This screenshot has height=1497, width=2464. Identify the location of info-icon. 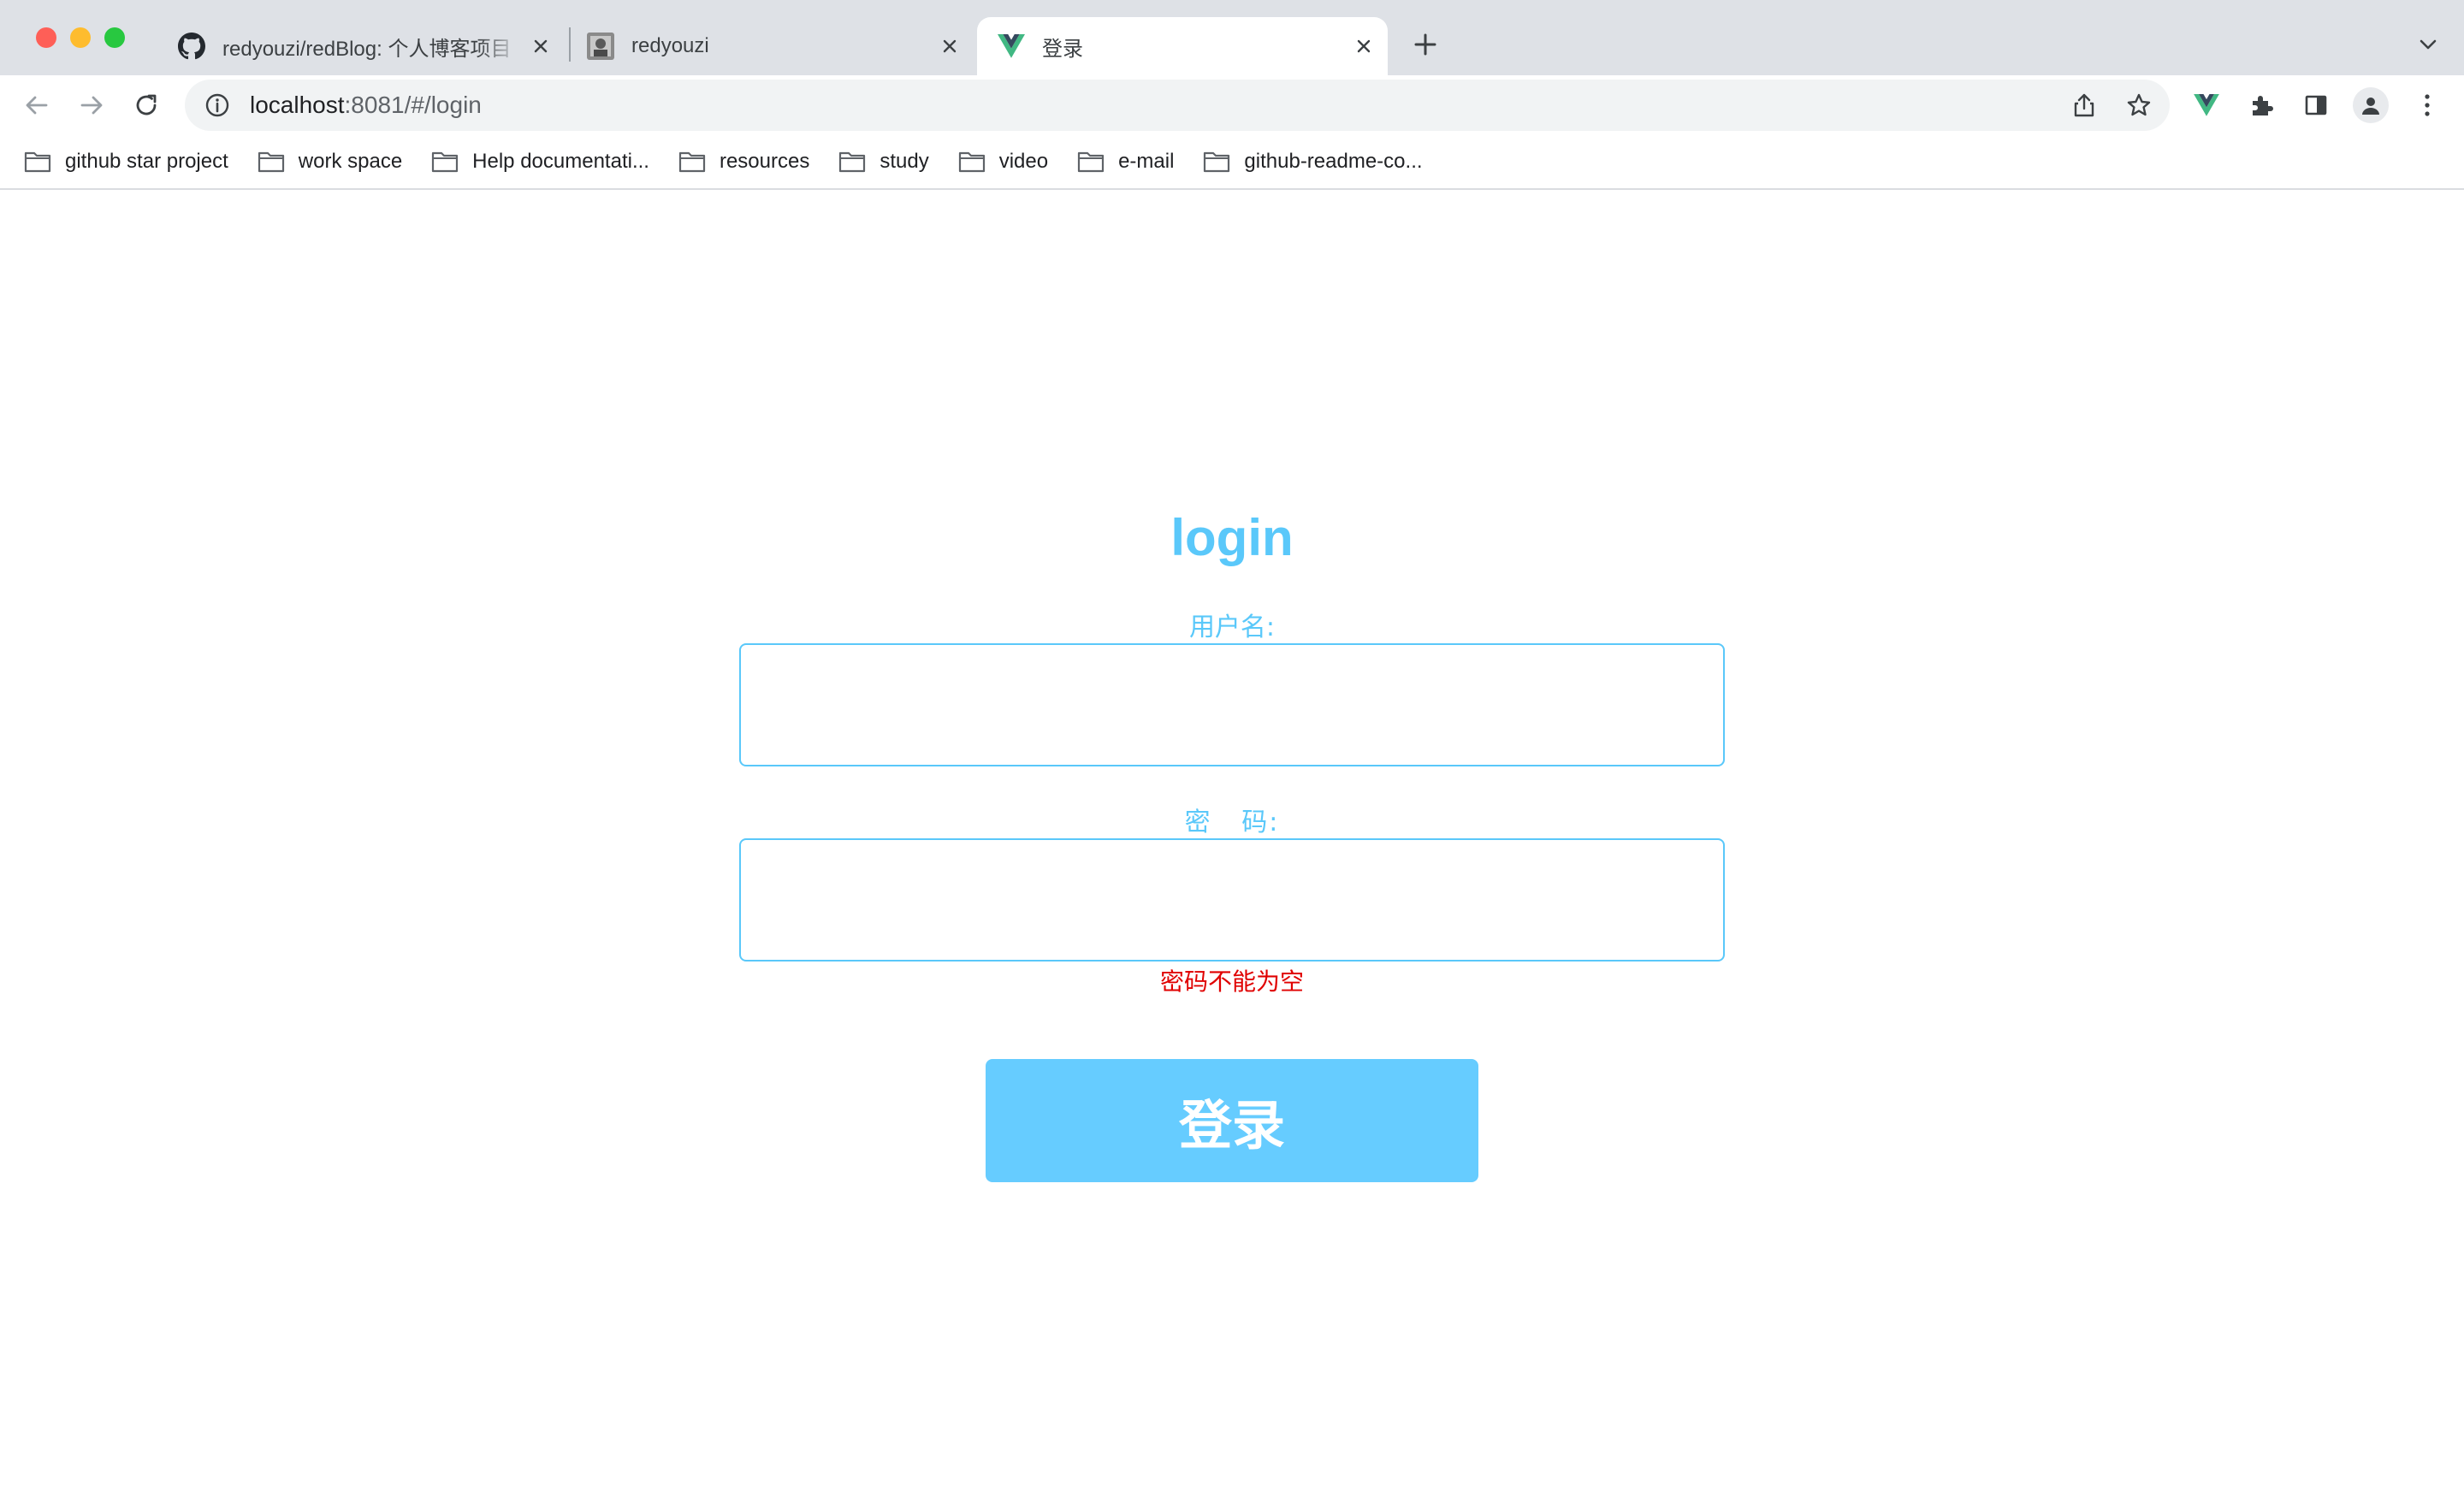
(217, 105).